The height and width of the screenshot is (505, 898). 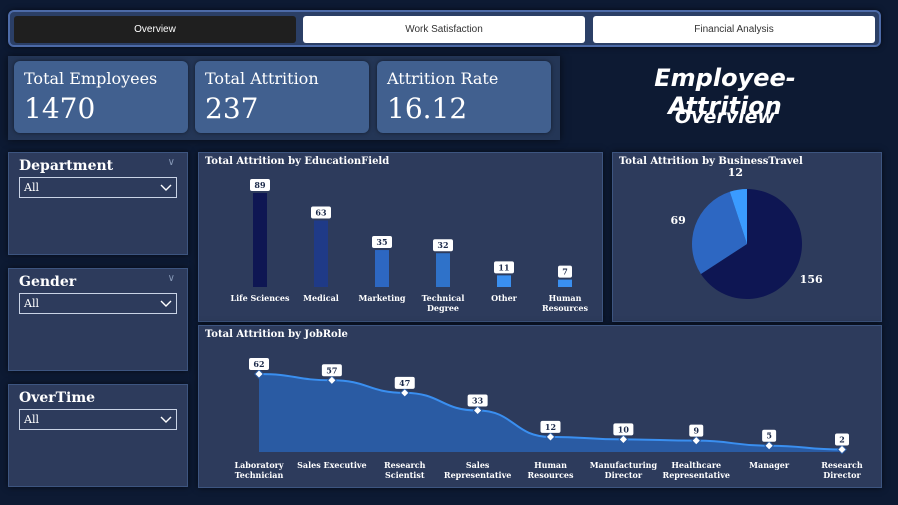 I want to click on category-label: Healthcare, so click(x=696, y=465).